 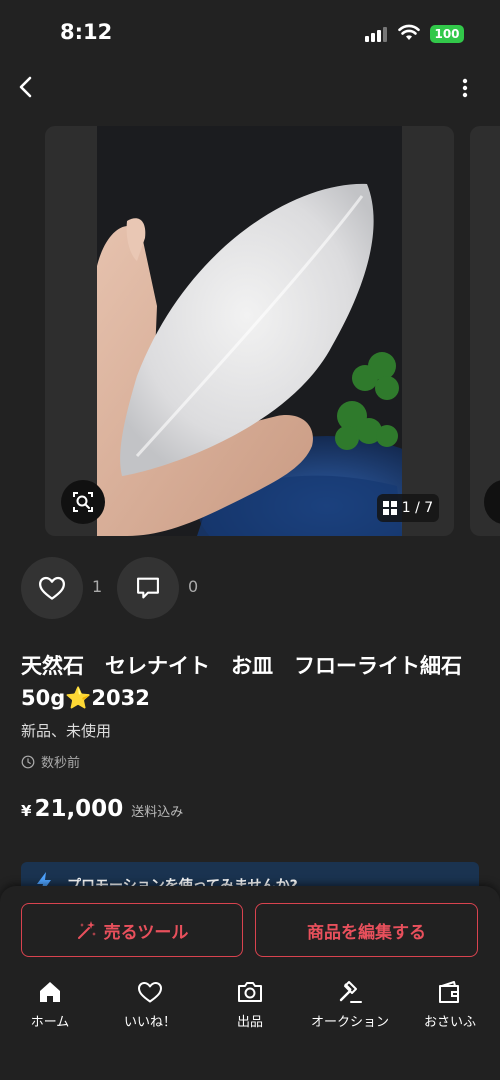 I want to click on tab-listing-label: 出品, so click(x=249, y=1022).